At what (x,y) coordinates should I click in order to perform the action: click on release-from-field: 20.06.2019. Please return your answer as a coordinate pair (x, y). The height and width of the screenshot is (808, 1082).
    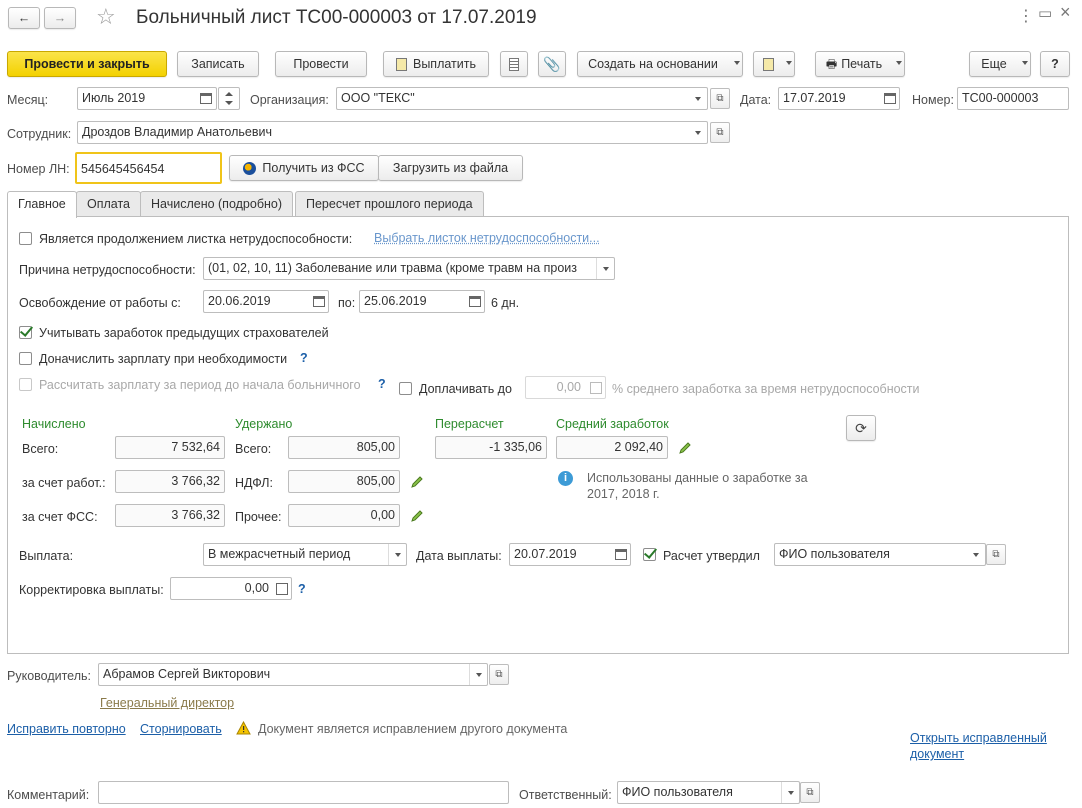
    Looking at the image, I should click on (266, 301).